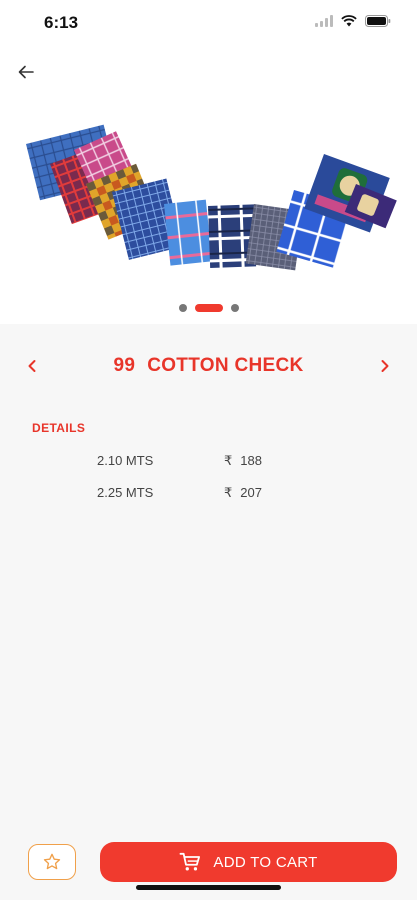 This screenshot has width=417, height=900. I want to click on add-to-cart-button: ADD TO CART, so click(248, 862).